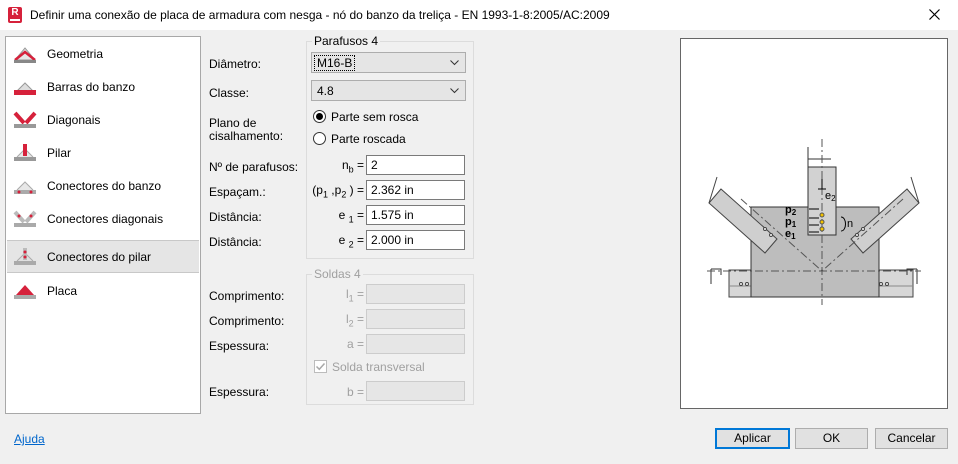  What do you see at coordinates (25, 152) in the screenshot?
I see `column-icon` at bounding box center [25, 152].